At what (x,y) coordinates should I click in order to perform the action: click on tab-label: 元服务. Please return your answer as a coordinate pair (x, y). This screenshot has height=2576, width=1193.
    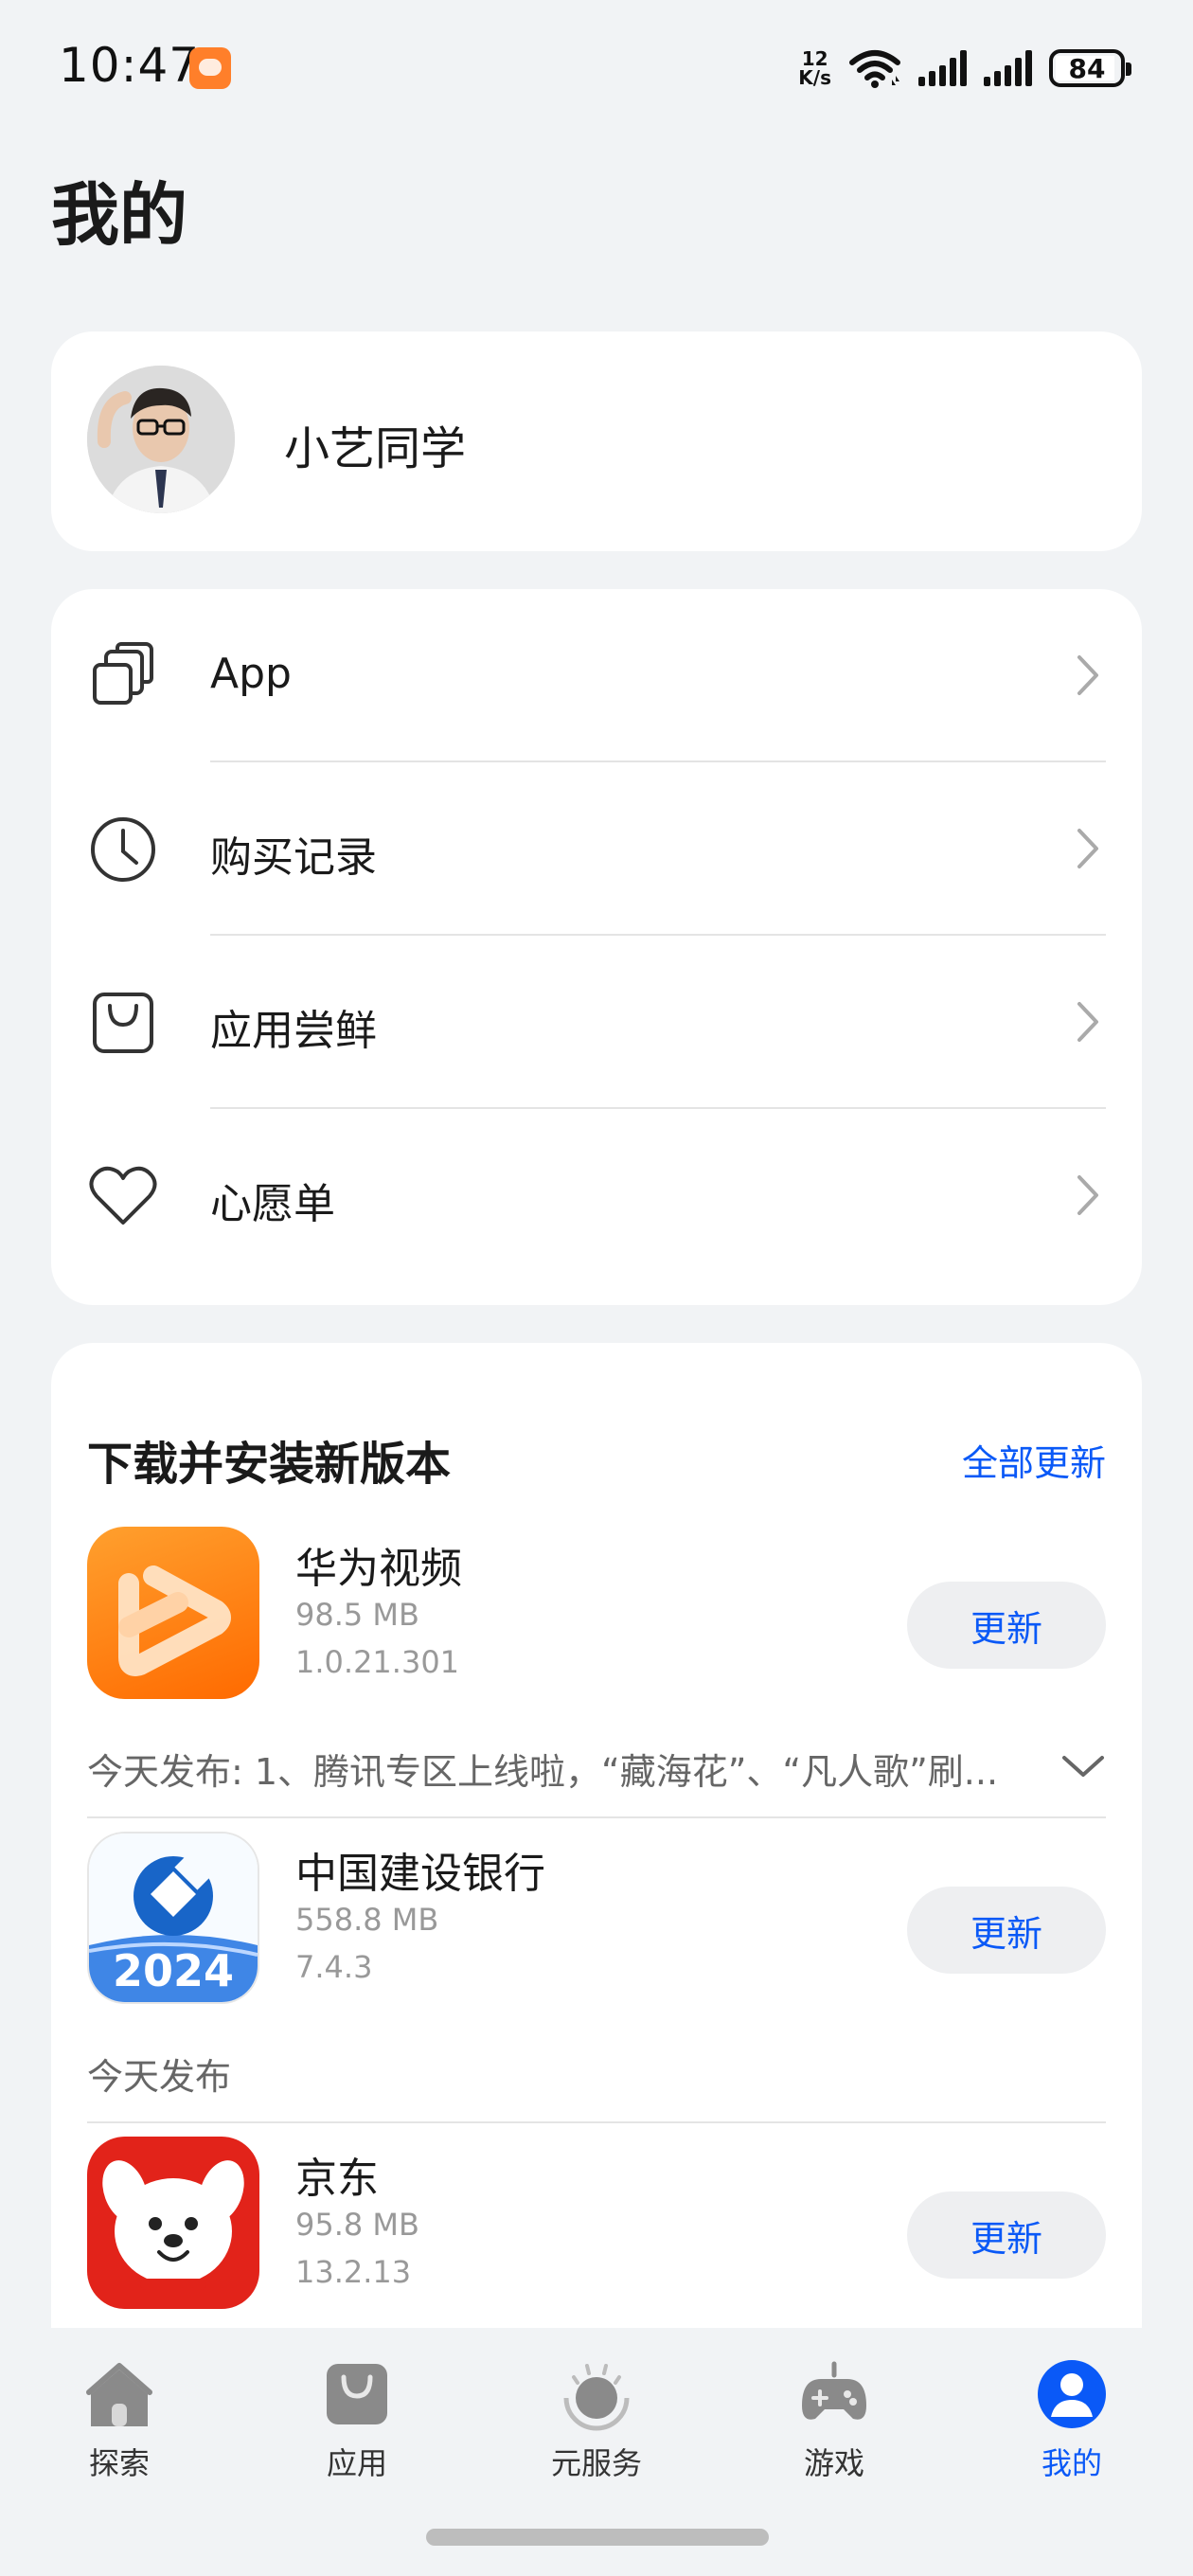
    Looking at the image, I should click on (596, 2463).